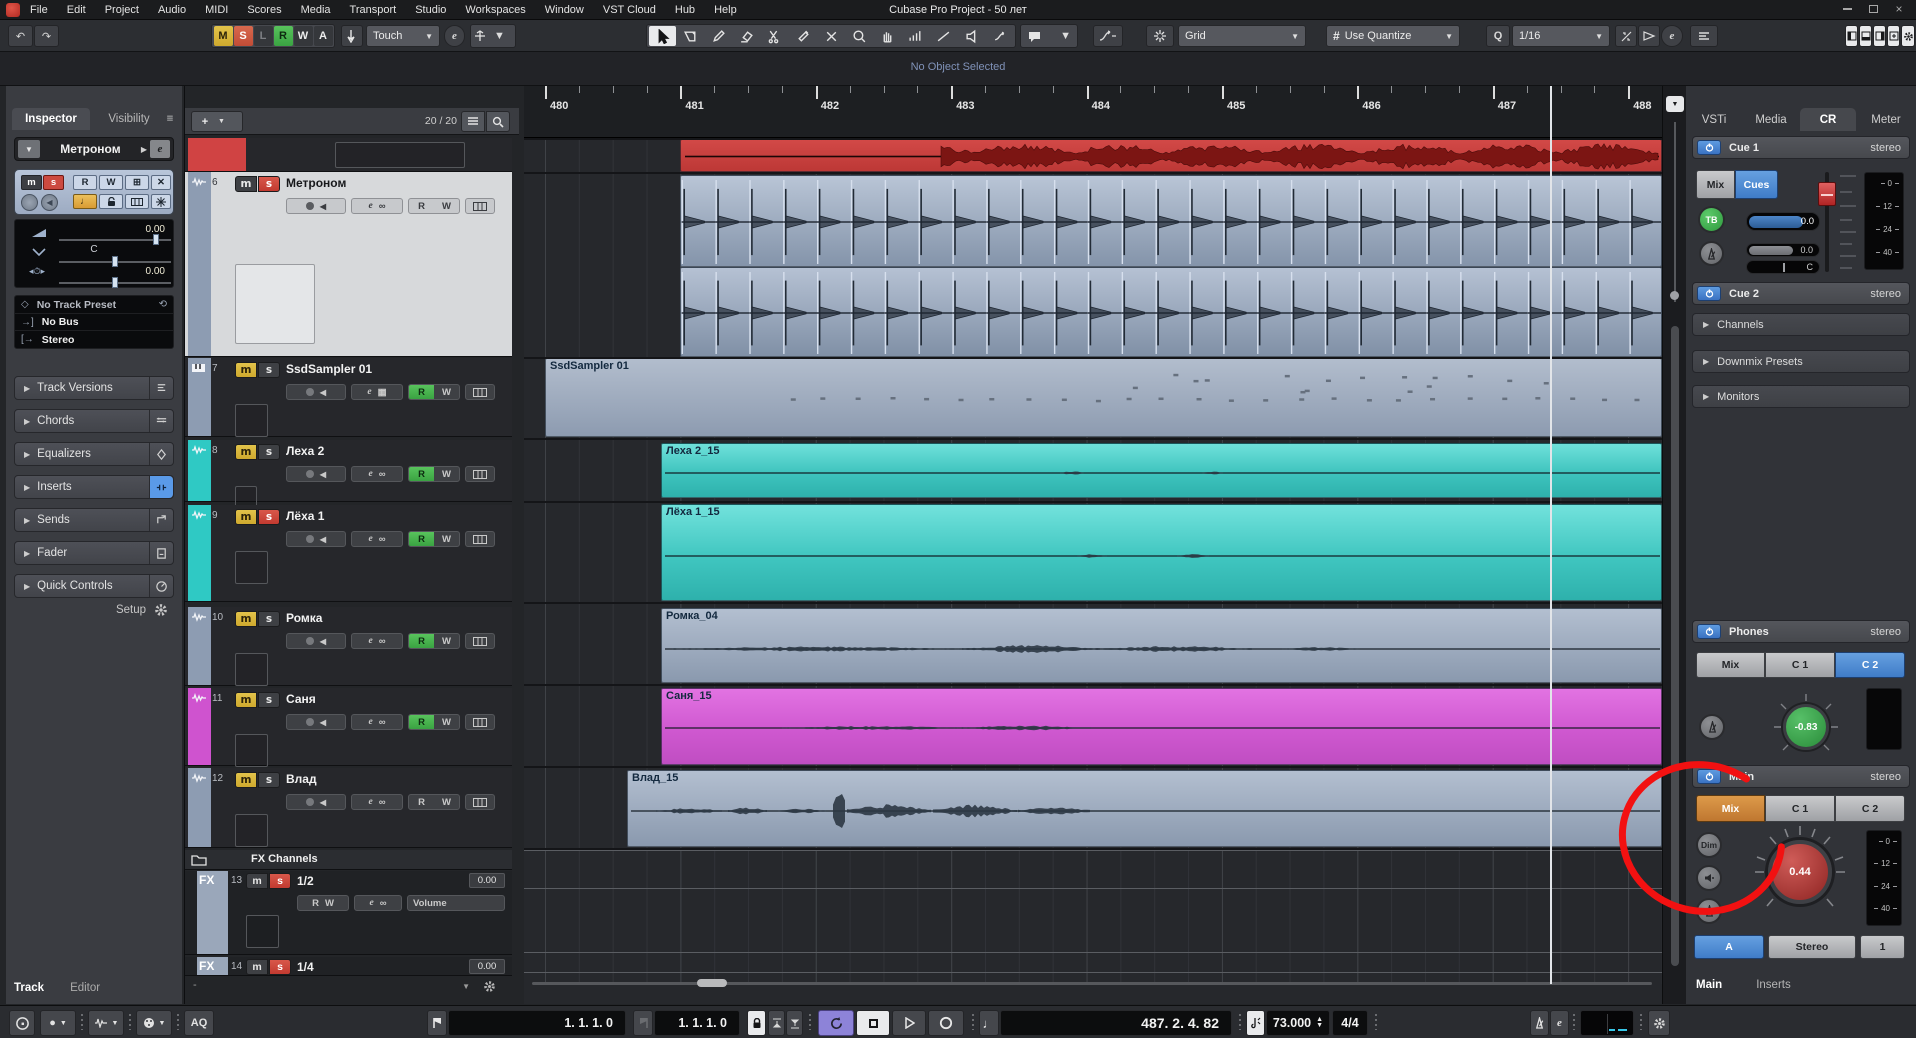 The image size is (1916, 1038). I want to click on inspector-section-inserts: ▶ Inserts, so click(94, 487).